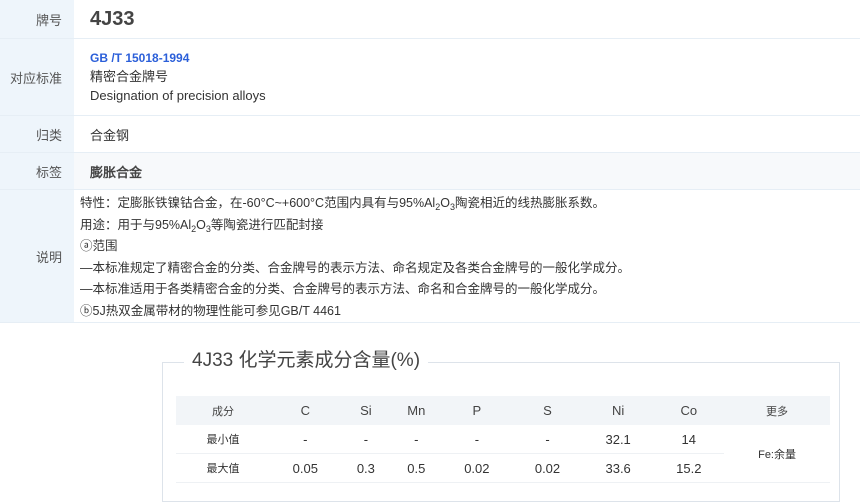  What do you see at coordinates (477, 439) in the screenshot?
I see `cell-min-p: -` at bounding box center [477, 439].